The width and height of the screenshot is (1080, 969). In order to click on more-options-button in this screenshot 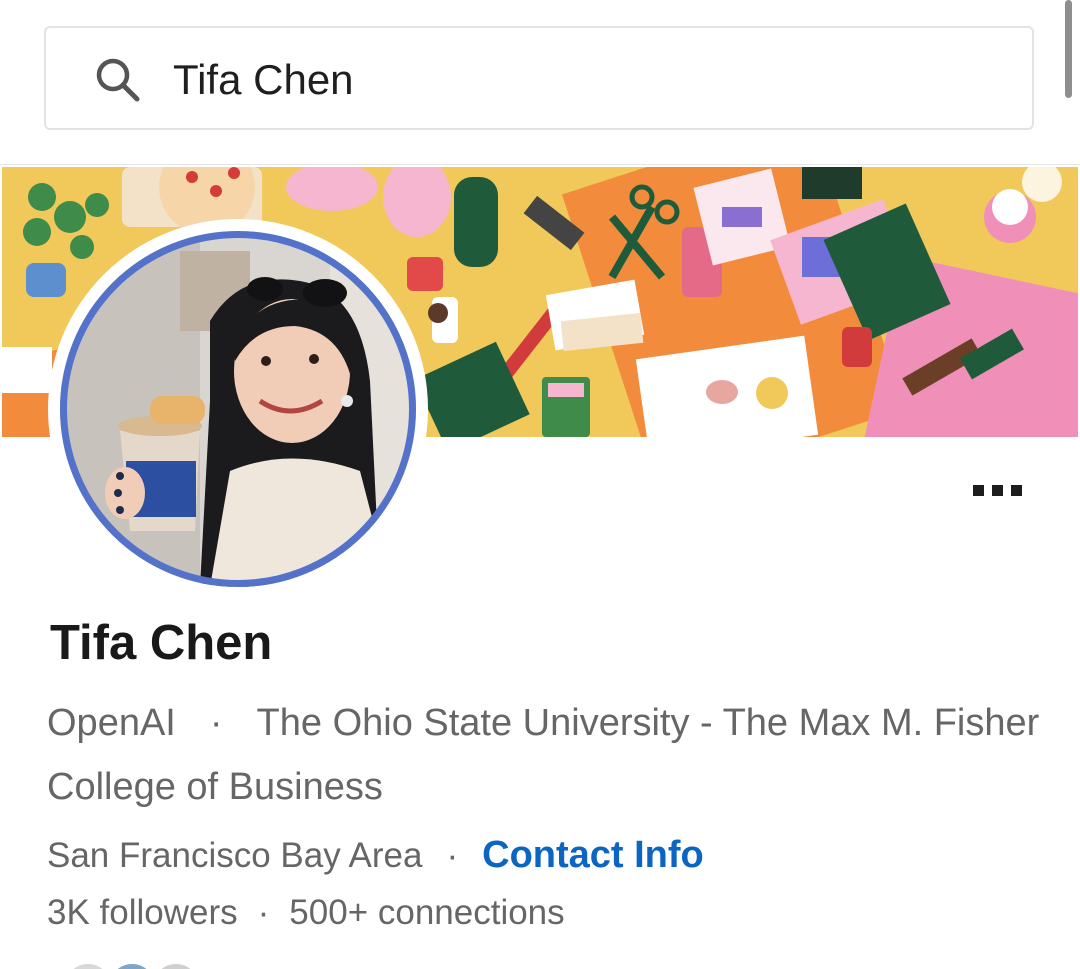, I will do `click(997, 490)`.